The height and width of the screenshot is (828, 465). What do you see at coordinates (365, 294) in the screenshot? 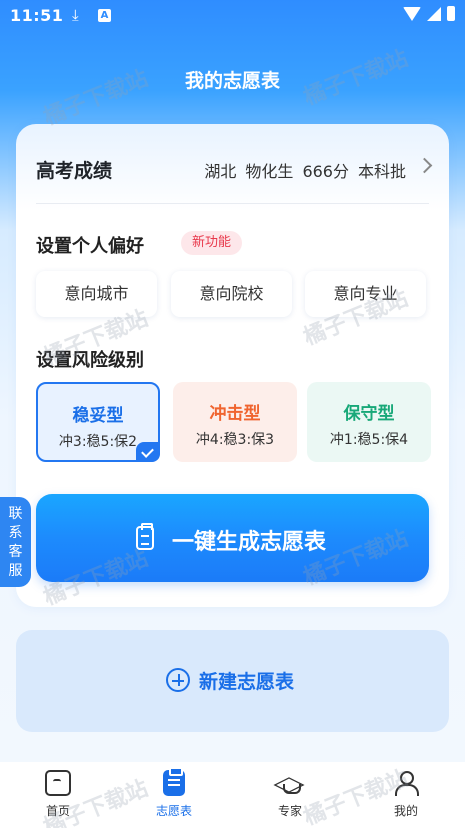
I see `pref-major-button: 意向专业` at bounding box center [365, 294].